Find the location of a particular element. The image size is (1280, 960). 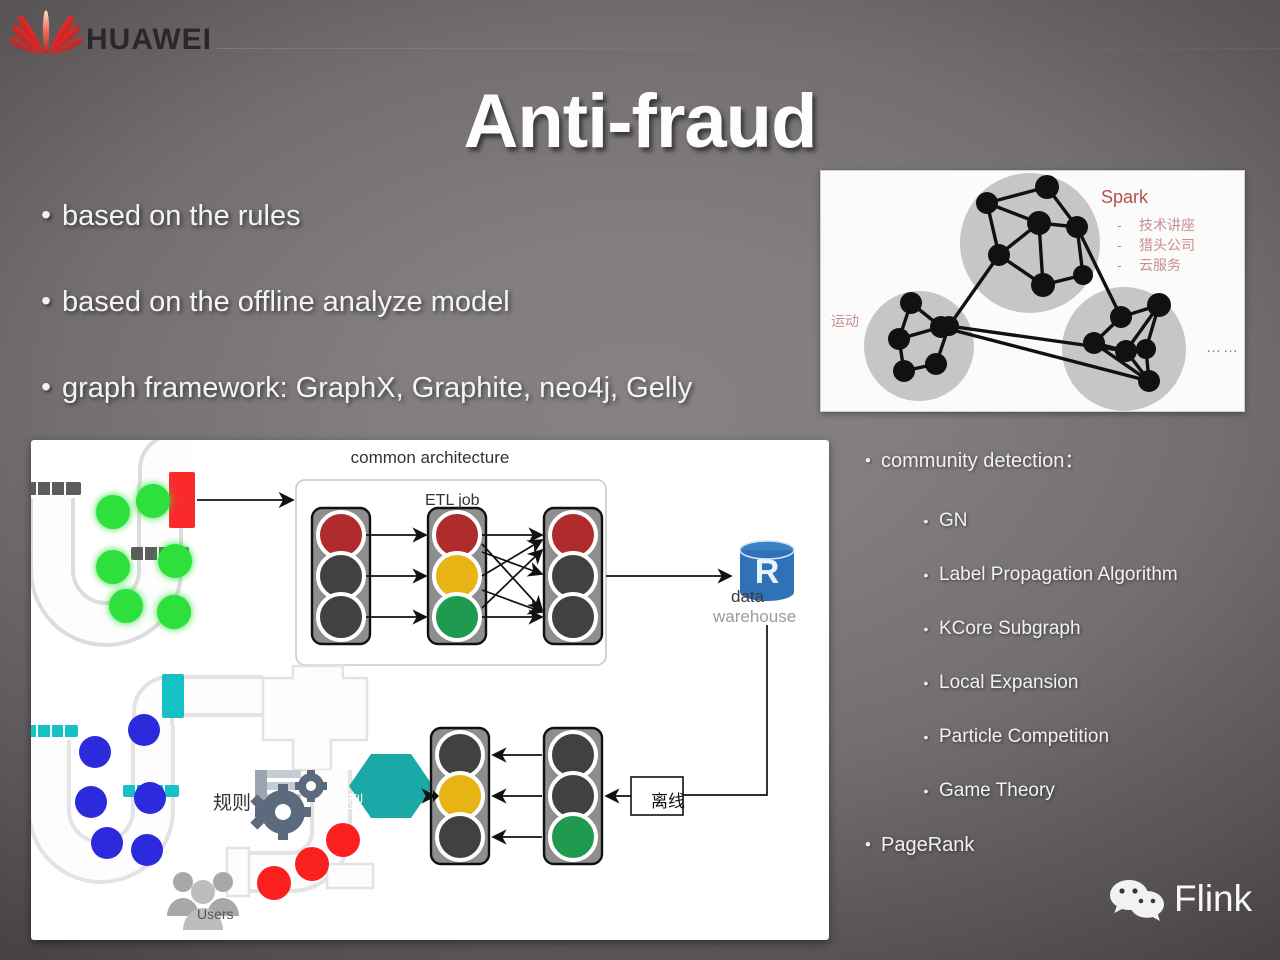

list-item: • Local Expansion is located at coordinates (1065, 683).